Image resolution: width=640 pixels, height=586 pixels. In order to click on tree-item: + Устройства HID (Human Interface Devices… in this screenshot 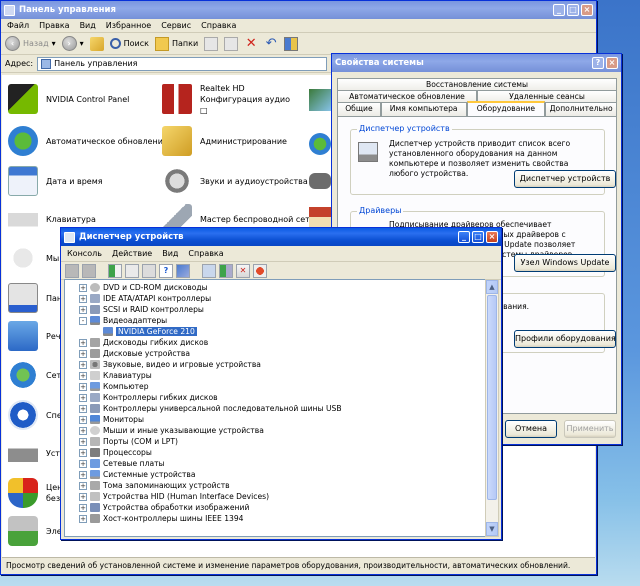, I will do `click(174, 496)`.